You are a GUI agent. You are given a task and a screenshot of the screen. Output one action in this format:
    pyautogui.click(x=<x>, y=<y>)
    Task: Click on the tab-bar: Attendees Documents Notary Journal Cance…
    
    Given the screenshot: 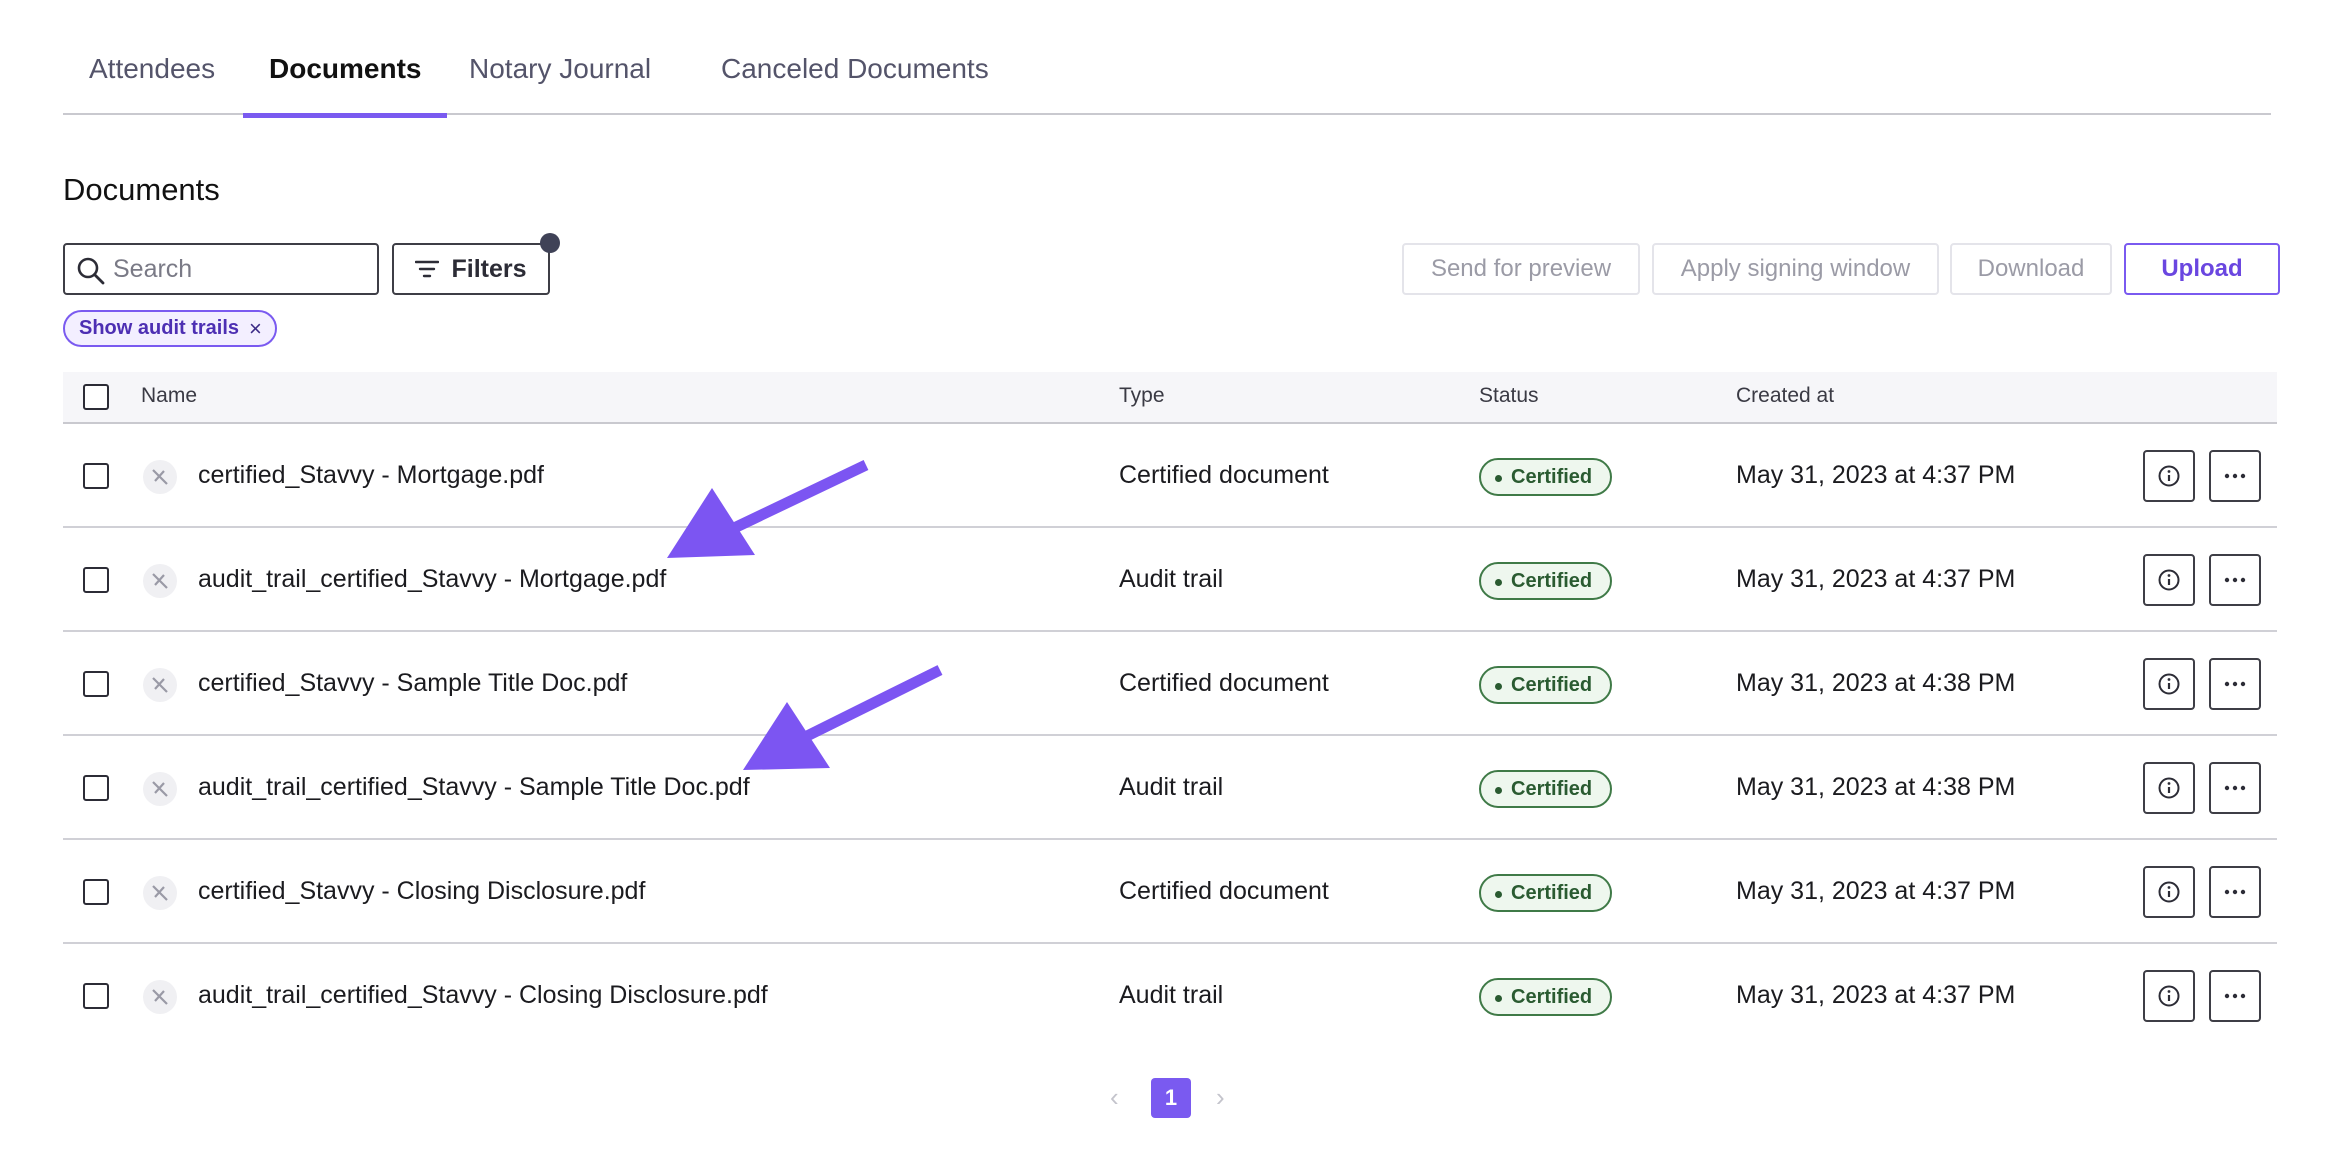 What is the action you would take?
    pyautogui.click(x=1167, y=59)
    